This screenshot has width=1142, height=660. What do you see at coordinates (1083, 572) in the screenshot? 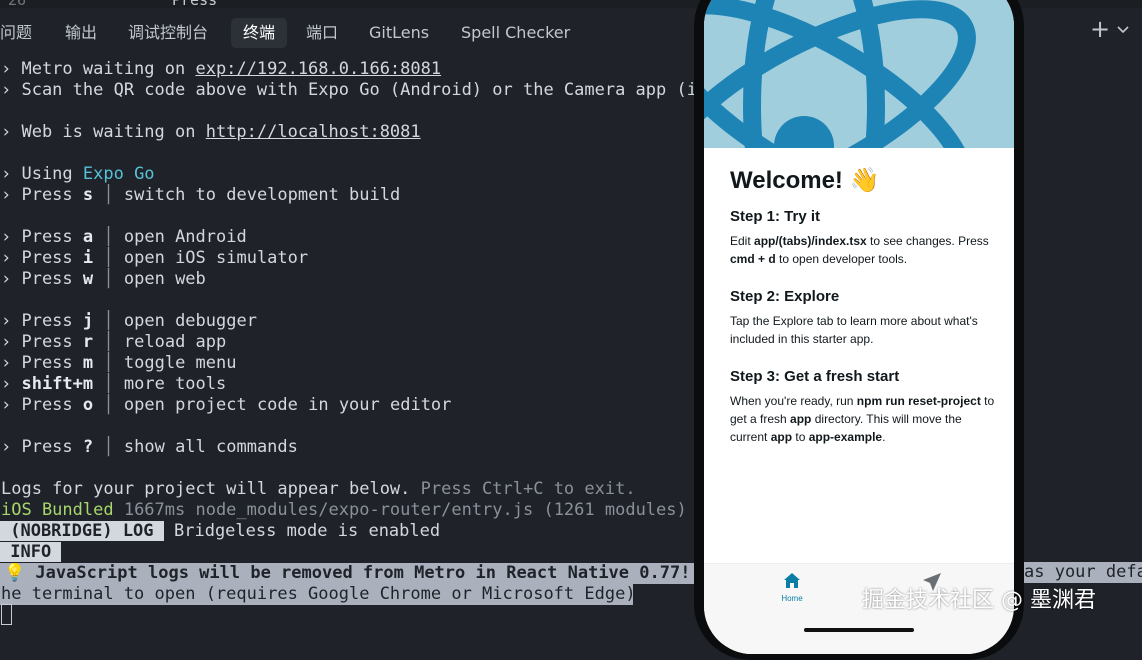
I see `terminal-selected-overflow: as your defa` at bounding box center [1083, 572].